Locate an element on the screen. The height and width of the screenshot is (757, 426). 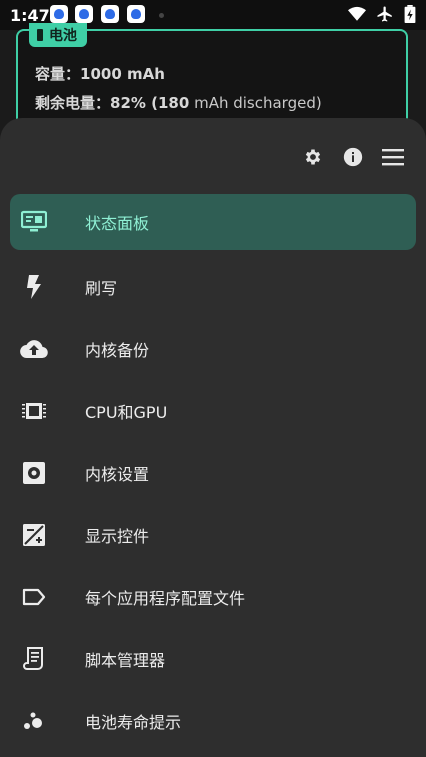
menu-item-per-app-profiles: 每个应用程序配置文件 is located at coordinates (213, 597).